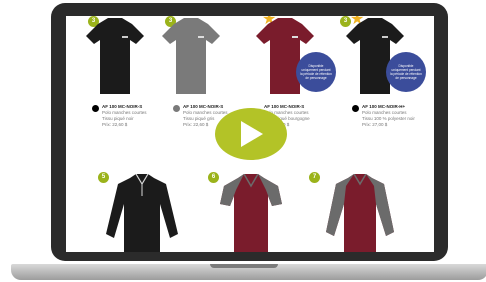 The height and width of the screenshot is (282, 486). Describe the element at coordinates (251, 213) in the screenshot. I see `product-image-burgundy-raglan` at that location.